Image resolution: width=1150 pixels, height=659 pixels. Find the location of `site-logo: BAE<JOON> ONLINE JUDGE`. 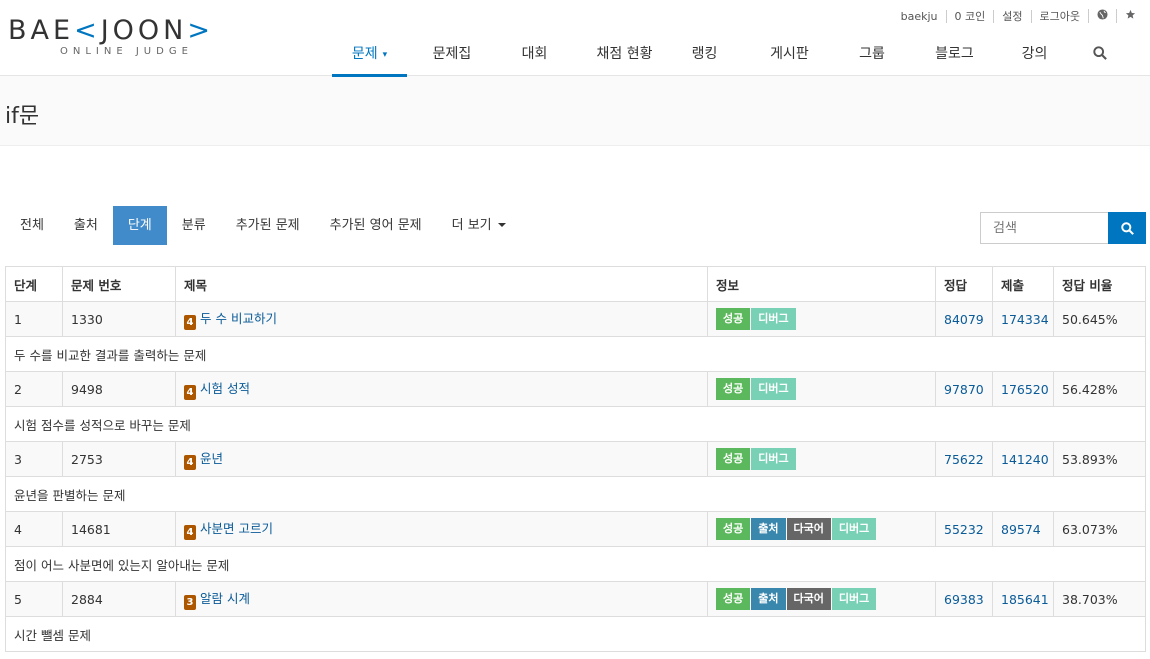

site-logo: BAE<JOON> ONLINE JUDGE is located at coordinates (133, 35).